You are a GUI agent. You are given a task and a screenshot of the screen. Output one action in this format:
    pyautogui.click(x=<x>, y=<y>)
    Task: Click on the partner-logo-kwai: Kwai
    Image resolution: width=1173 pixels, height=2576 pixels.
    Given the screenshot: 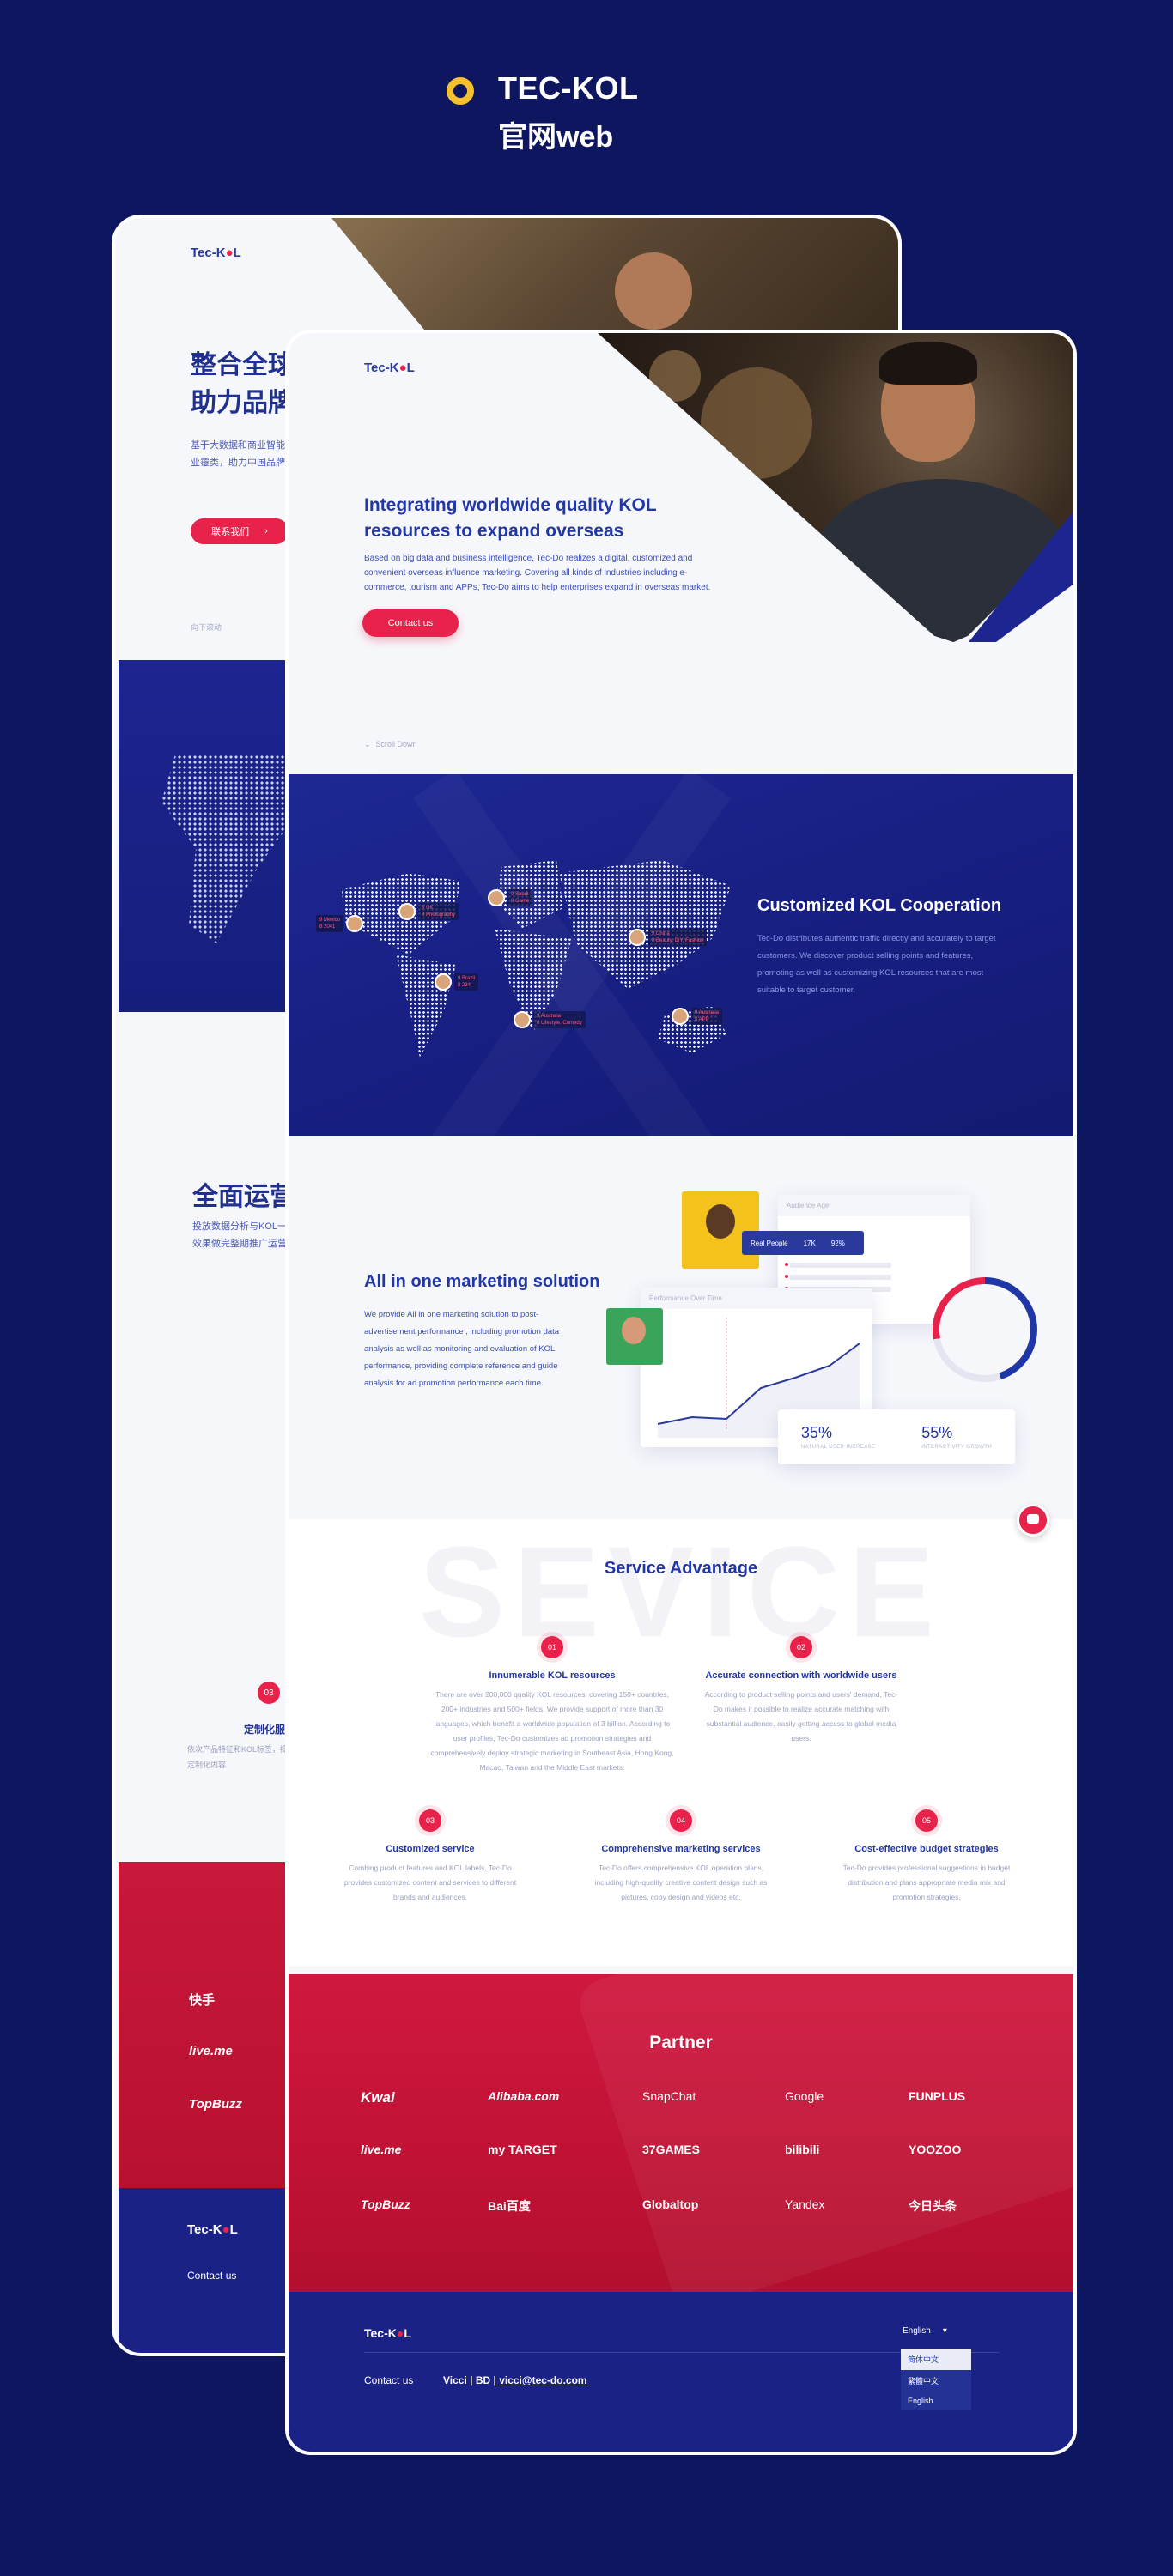 What is the action you would take?
    pyautogui.click(x=378, y=2097)
    